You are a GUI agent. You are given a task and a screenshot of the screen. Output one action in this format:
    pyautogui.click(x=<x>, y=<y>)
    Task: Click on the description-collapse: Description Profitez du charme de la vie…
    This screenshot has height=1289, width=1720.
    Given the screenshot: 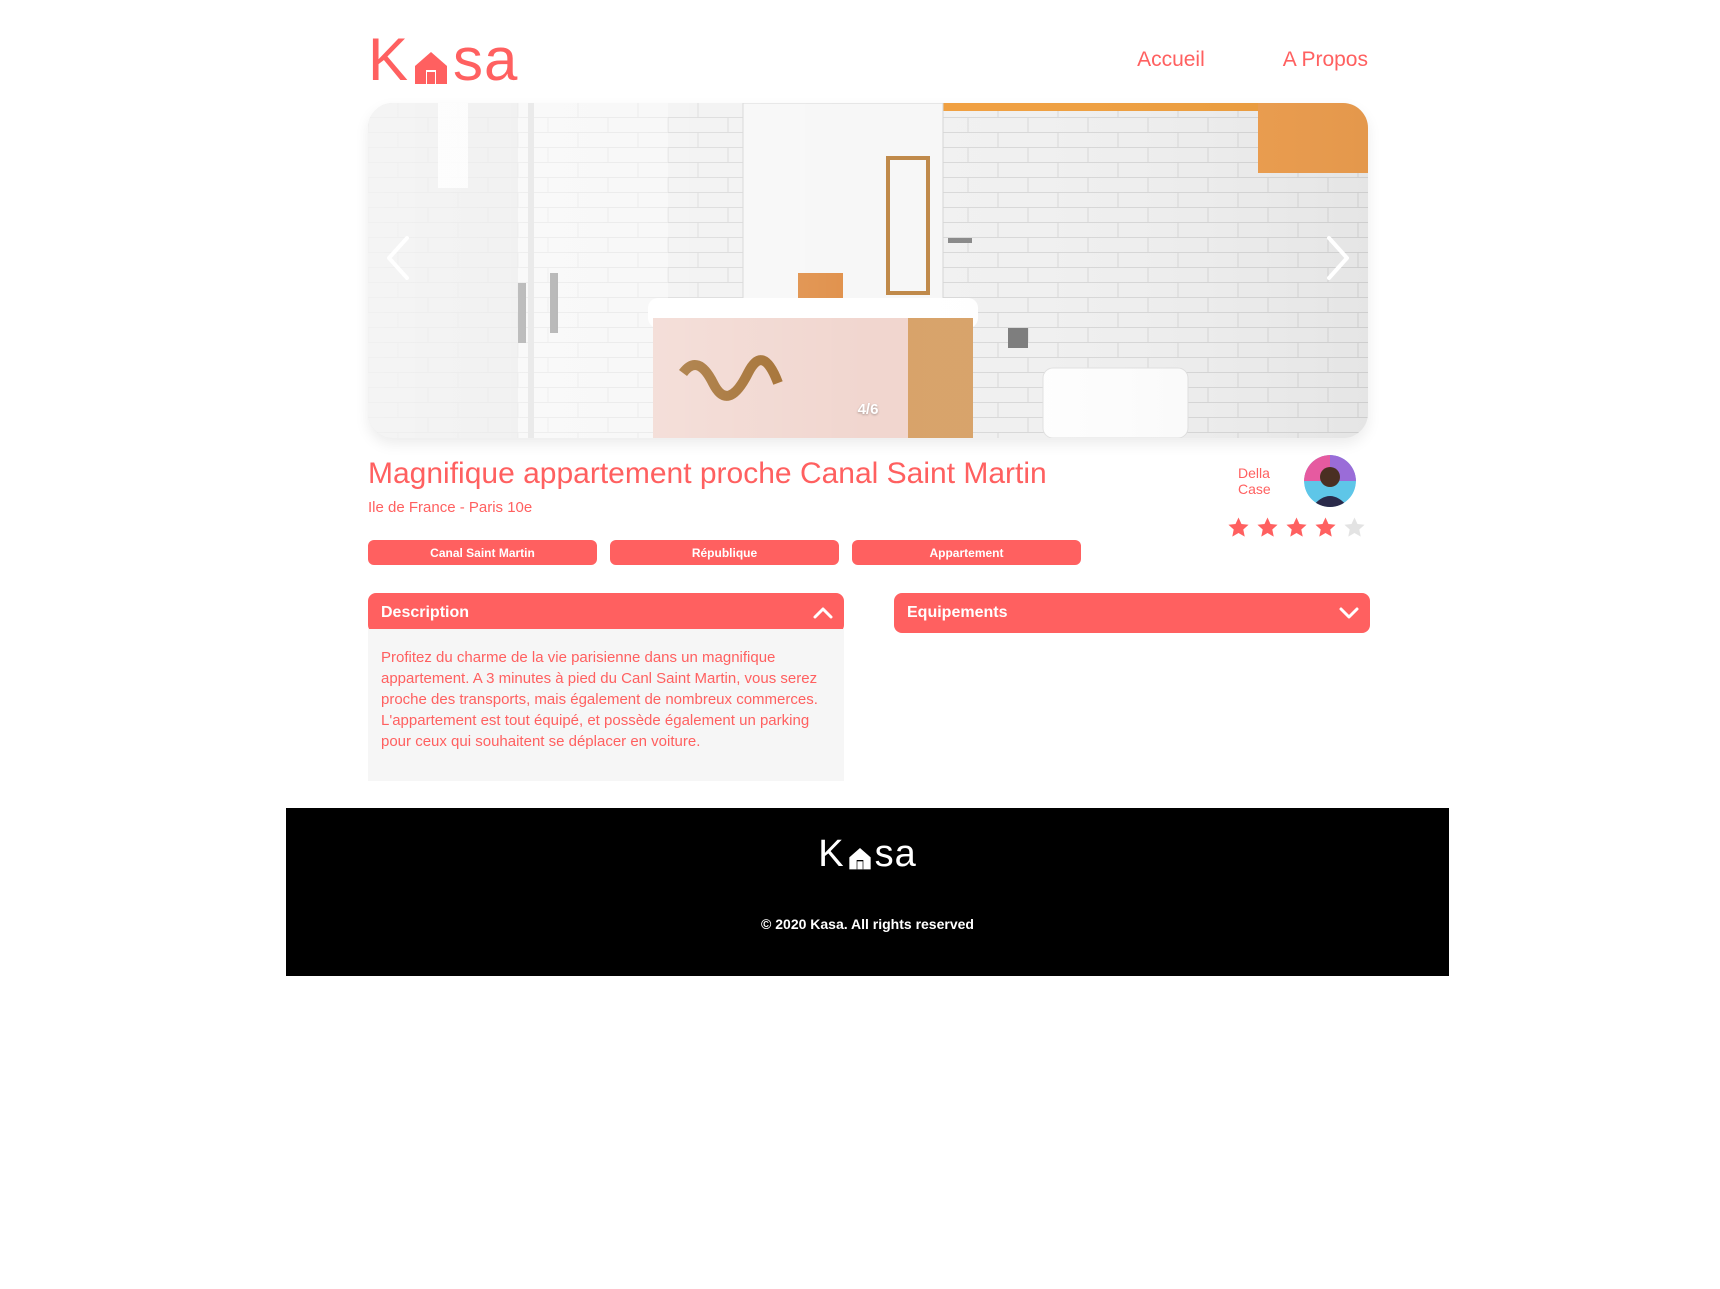 What is the action you would take?
    pyautogui.click(x=606, y=687)
    